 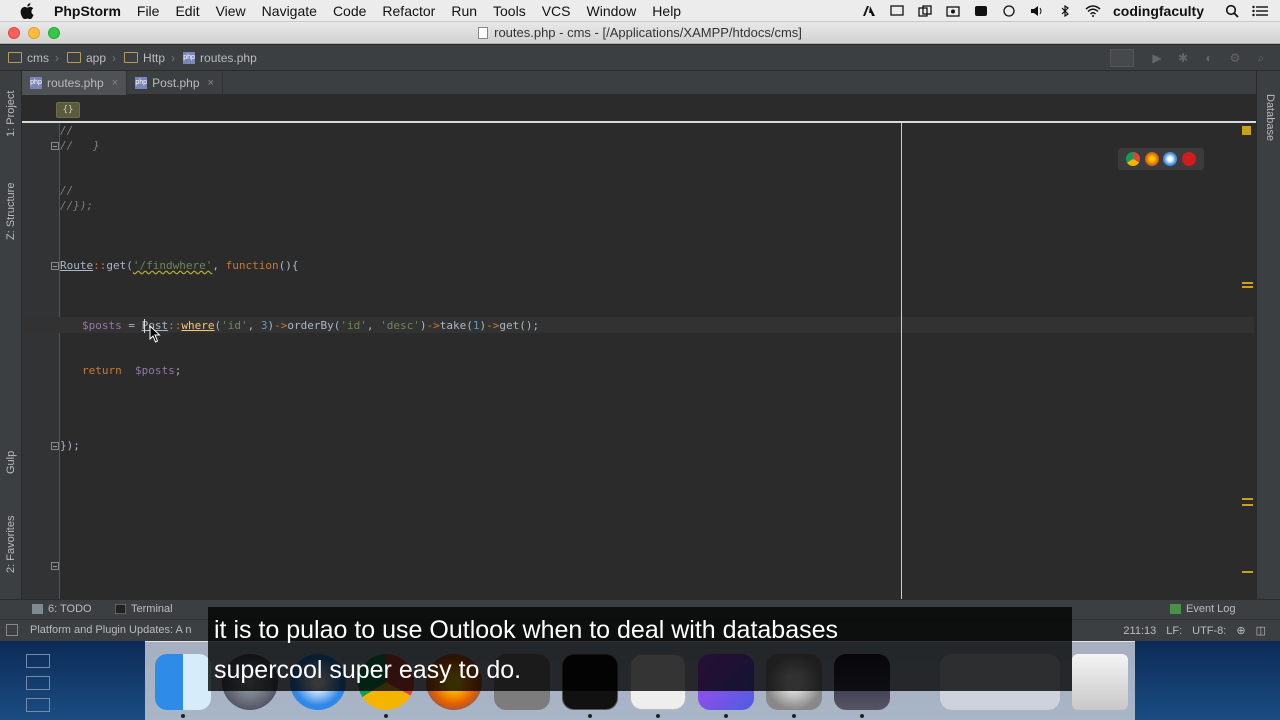 I want to click on lock-icon: ⊕, so click(x=1240, y=630).